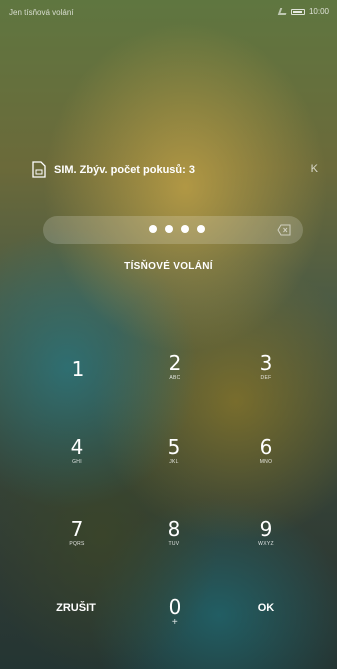 This screenshot has width=337, height=669. I want to click on key-letters: DEF, so click(266, 378).